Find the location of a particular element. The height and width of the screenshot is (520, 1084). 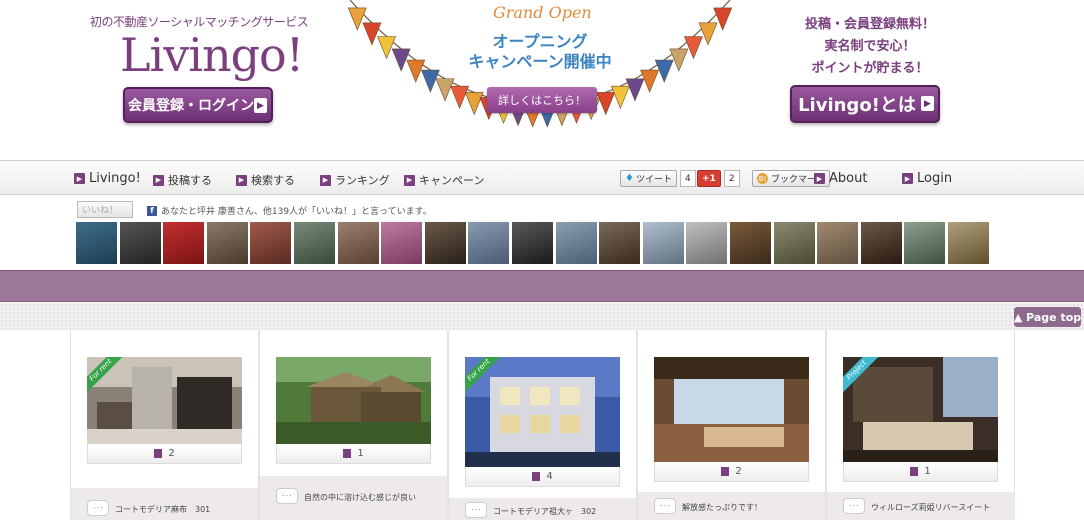

campaign-details-button: 詳しくはこちら！ is located at coordinates (542, 100).